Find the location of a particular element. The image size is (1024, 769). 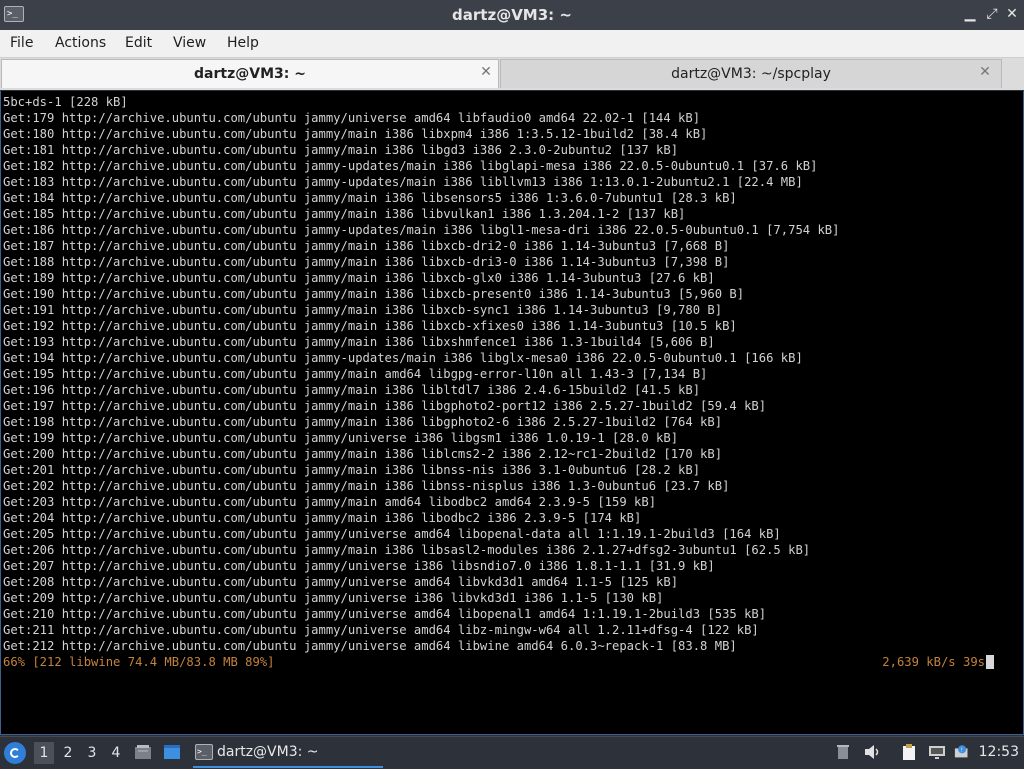

display-icon is located at coordinates (937, 752).